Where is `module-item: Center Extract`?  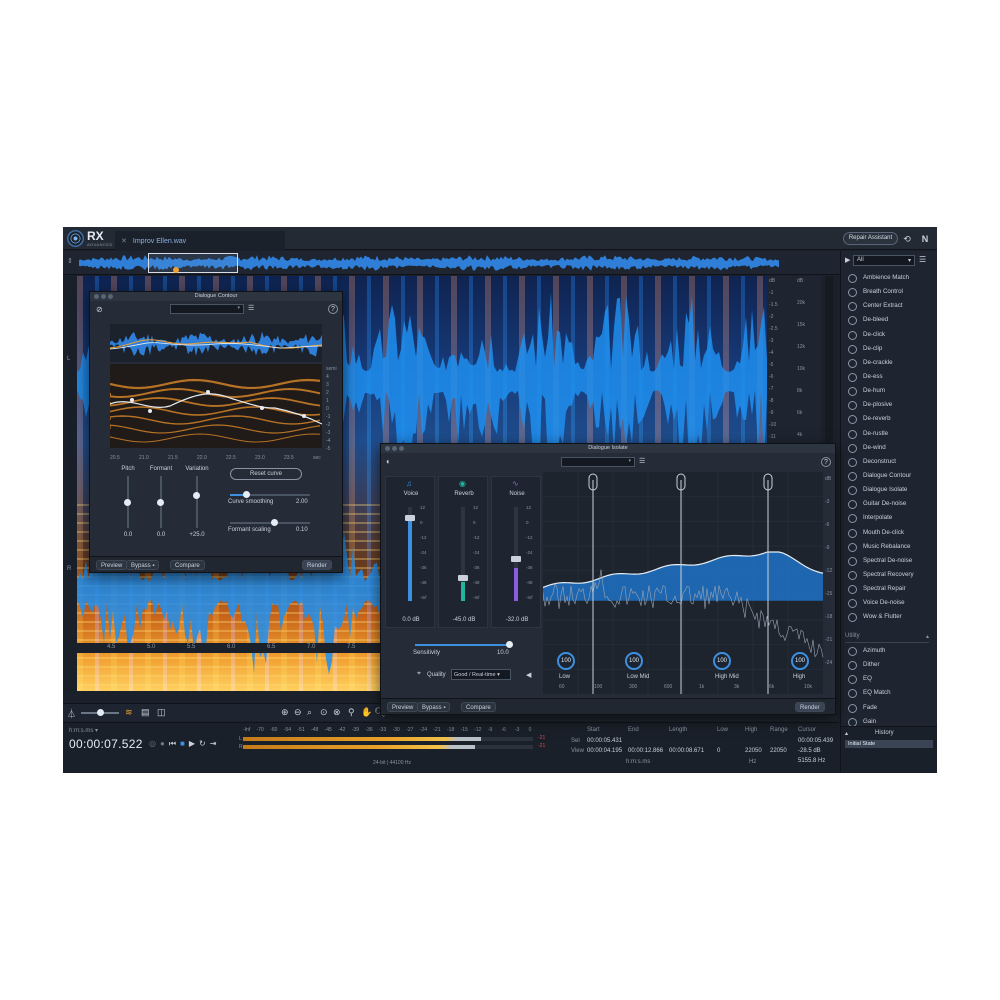 module-item: Center Extract is located at coordinates (889, 306).